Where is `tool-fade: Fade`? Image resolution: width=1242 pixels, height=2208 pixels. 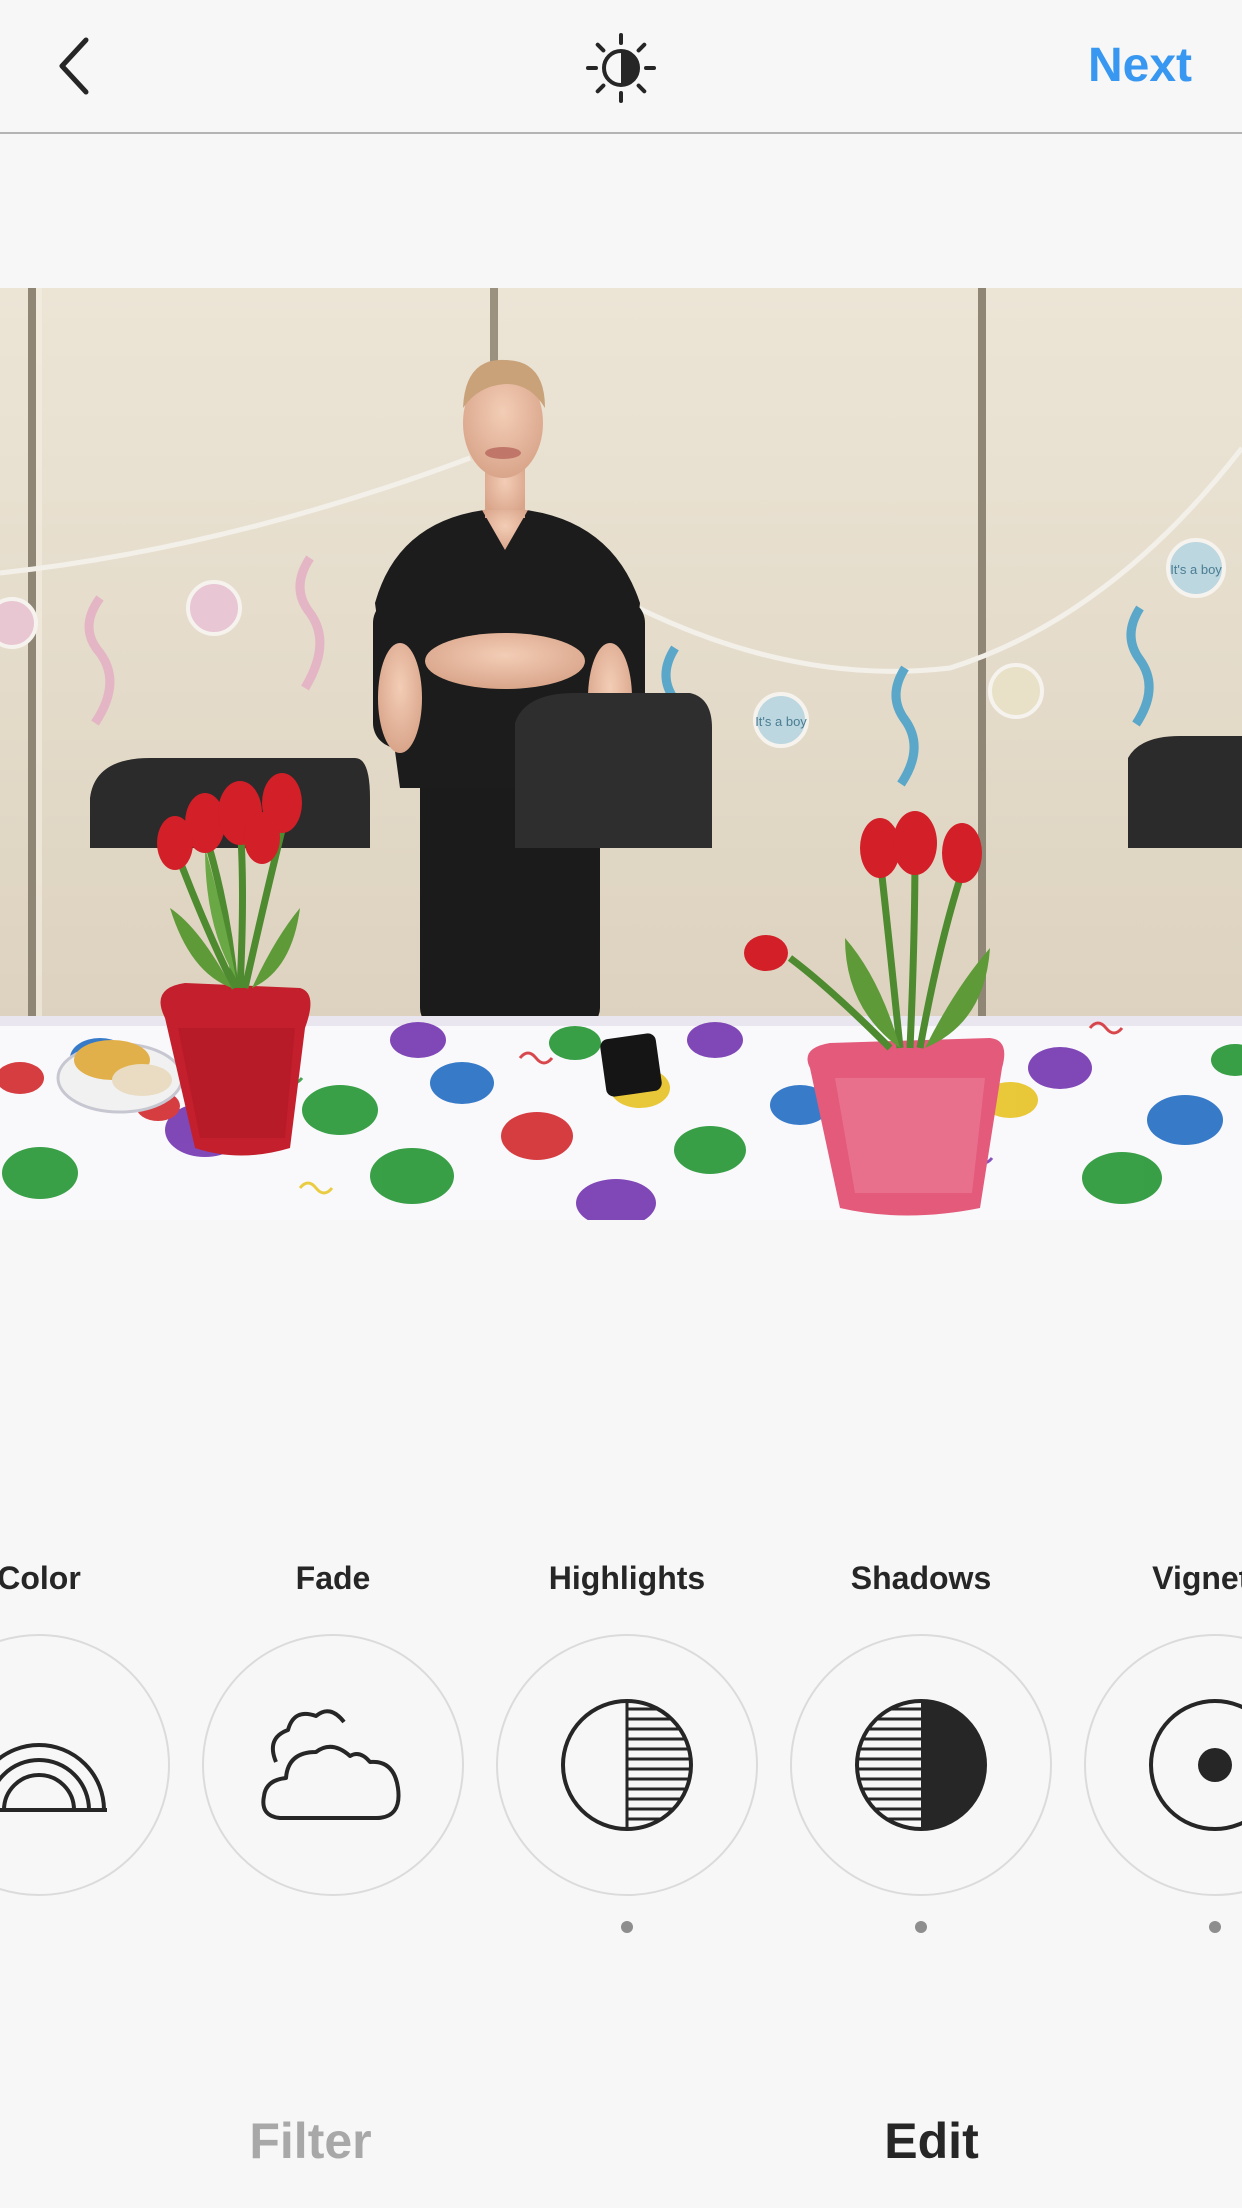
tool-fade: Fade is located at coordinates (333, 1750).